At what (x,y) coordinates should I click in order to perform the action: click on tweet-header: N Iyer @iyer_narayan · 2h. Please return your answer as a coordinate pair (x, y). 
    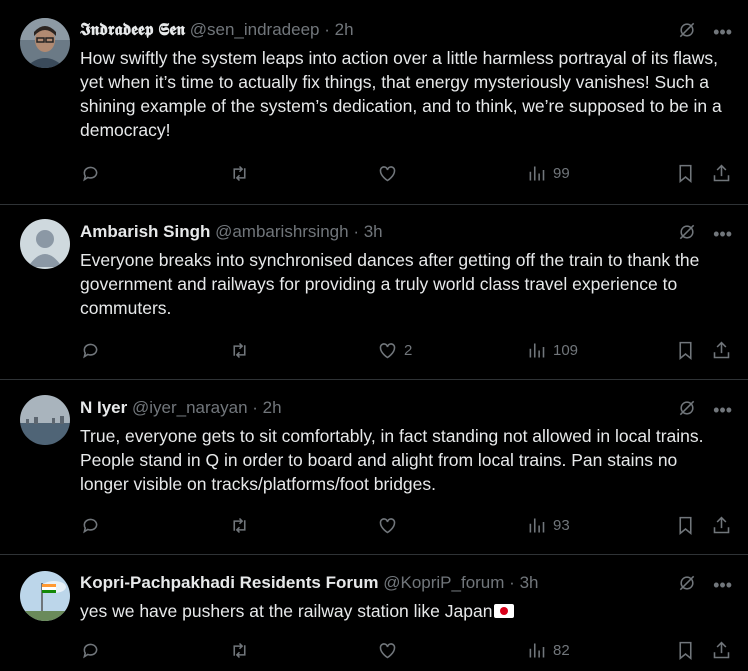
    Looking at the image, I should click on (181, 408).